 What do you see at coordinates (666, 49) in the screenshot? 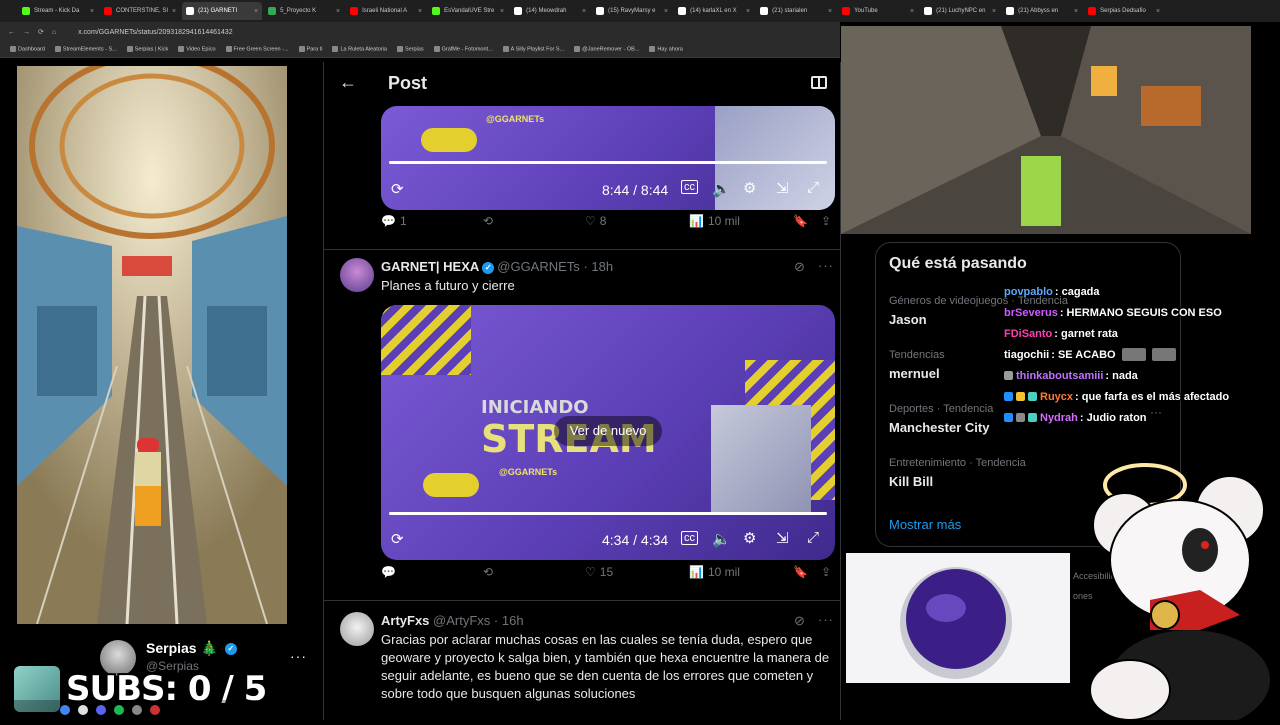
I see `bookmark-item: Hay ahora` at bounding box center [666, 49].